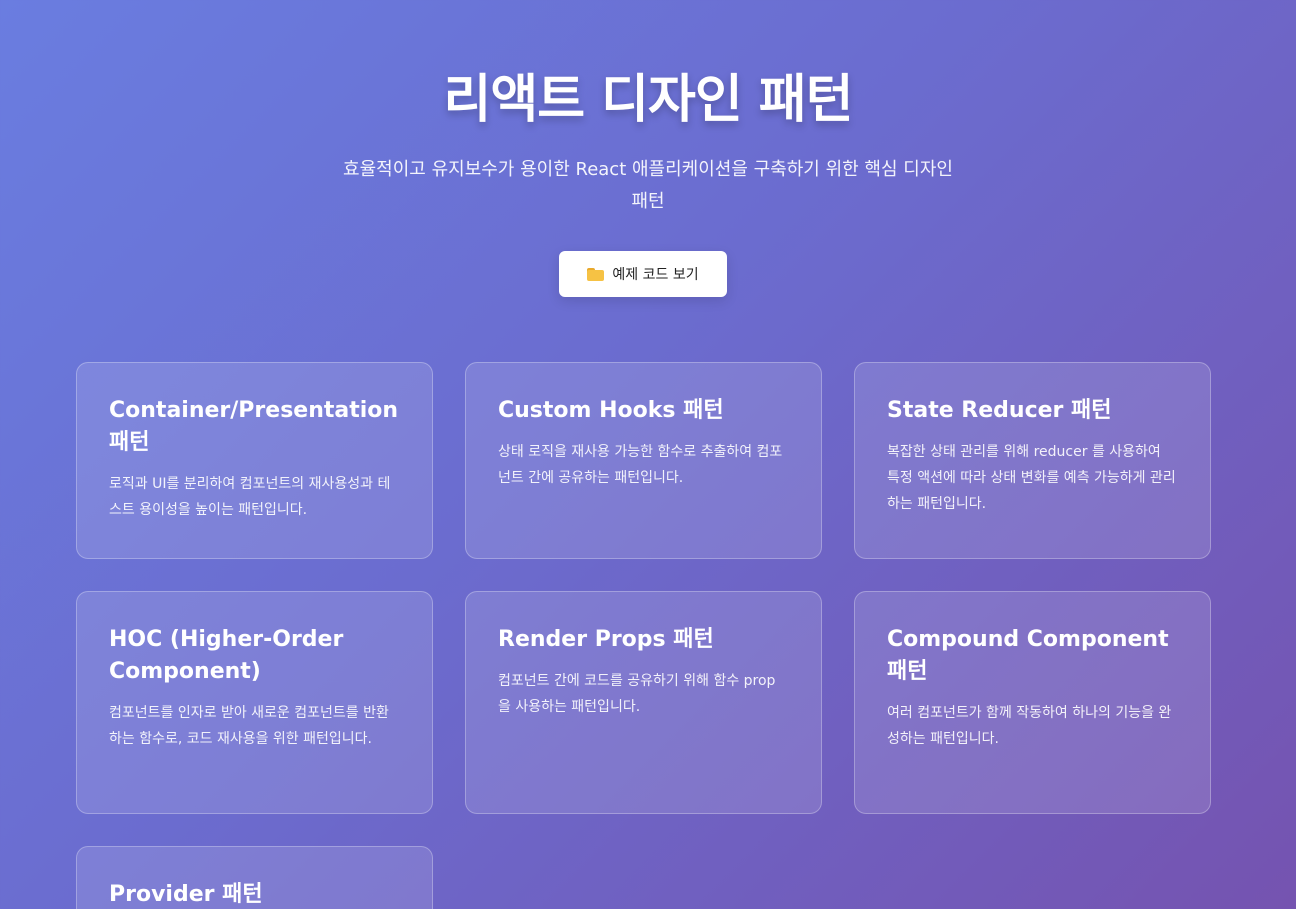 The image size is (1296, 909). Describe the element at coordinates (254, 426) in the screenshot. I see `pattern-card-title: Container/Presentation 패턴` at that location.